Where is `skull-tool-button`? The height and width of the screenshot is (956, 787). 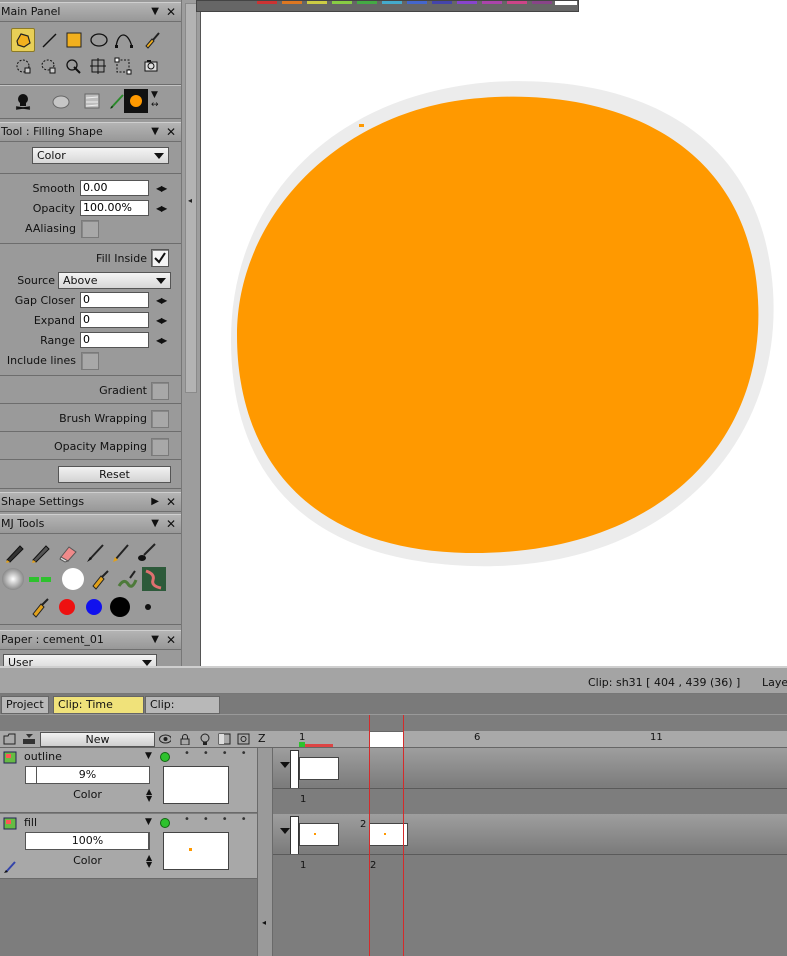
skull-tool-button is located at coordinates (23, 101).